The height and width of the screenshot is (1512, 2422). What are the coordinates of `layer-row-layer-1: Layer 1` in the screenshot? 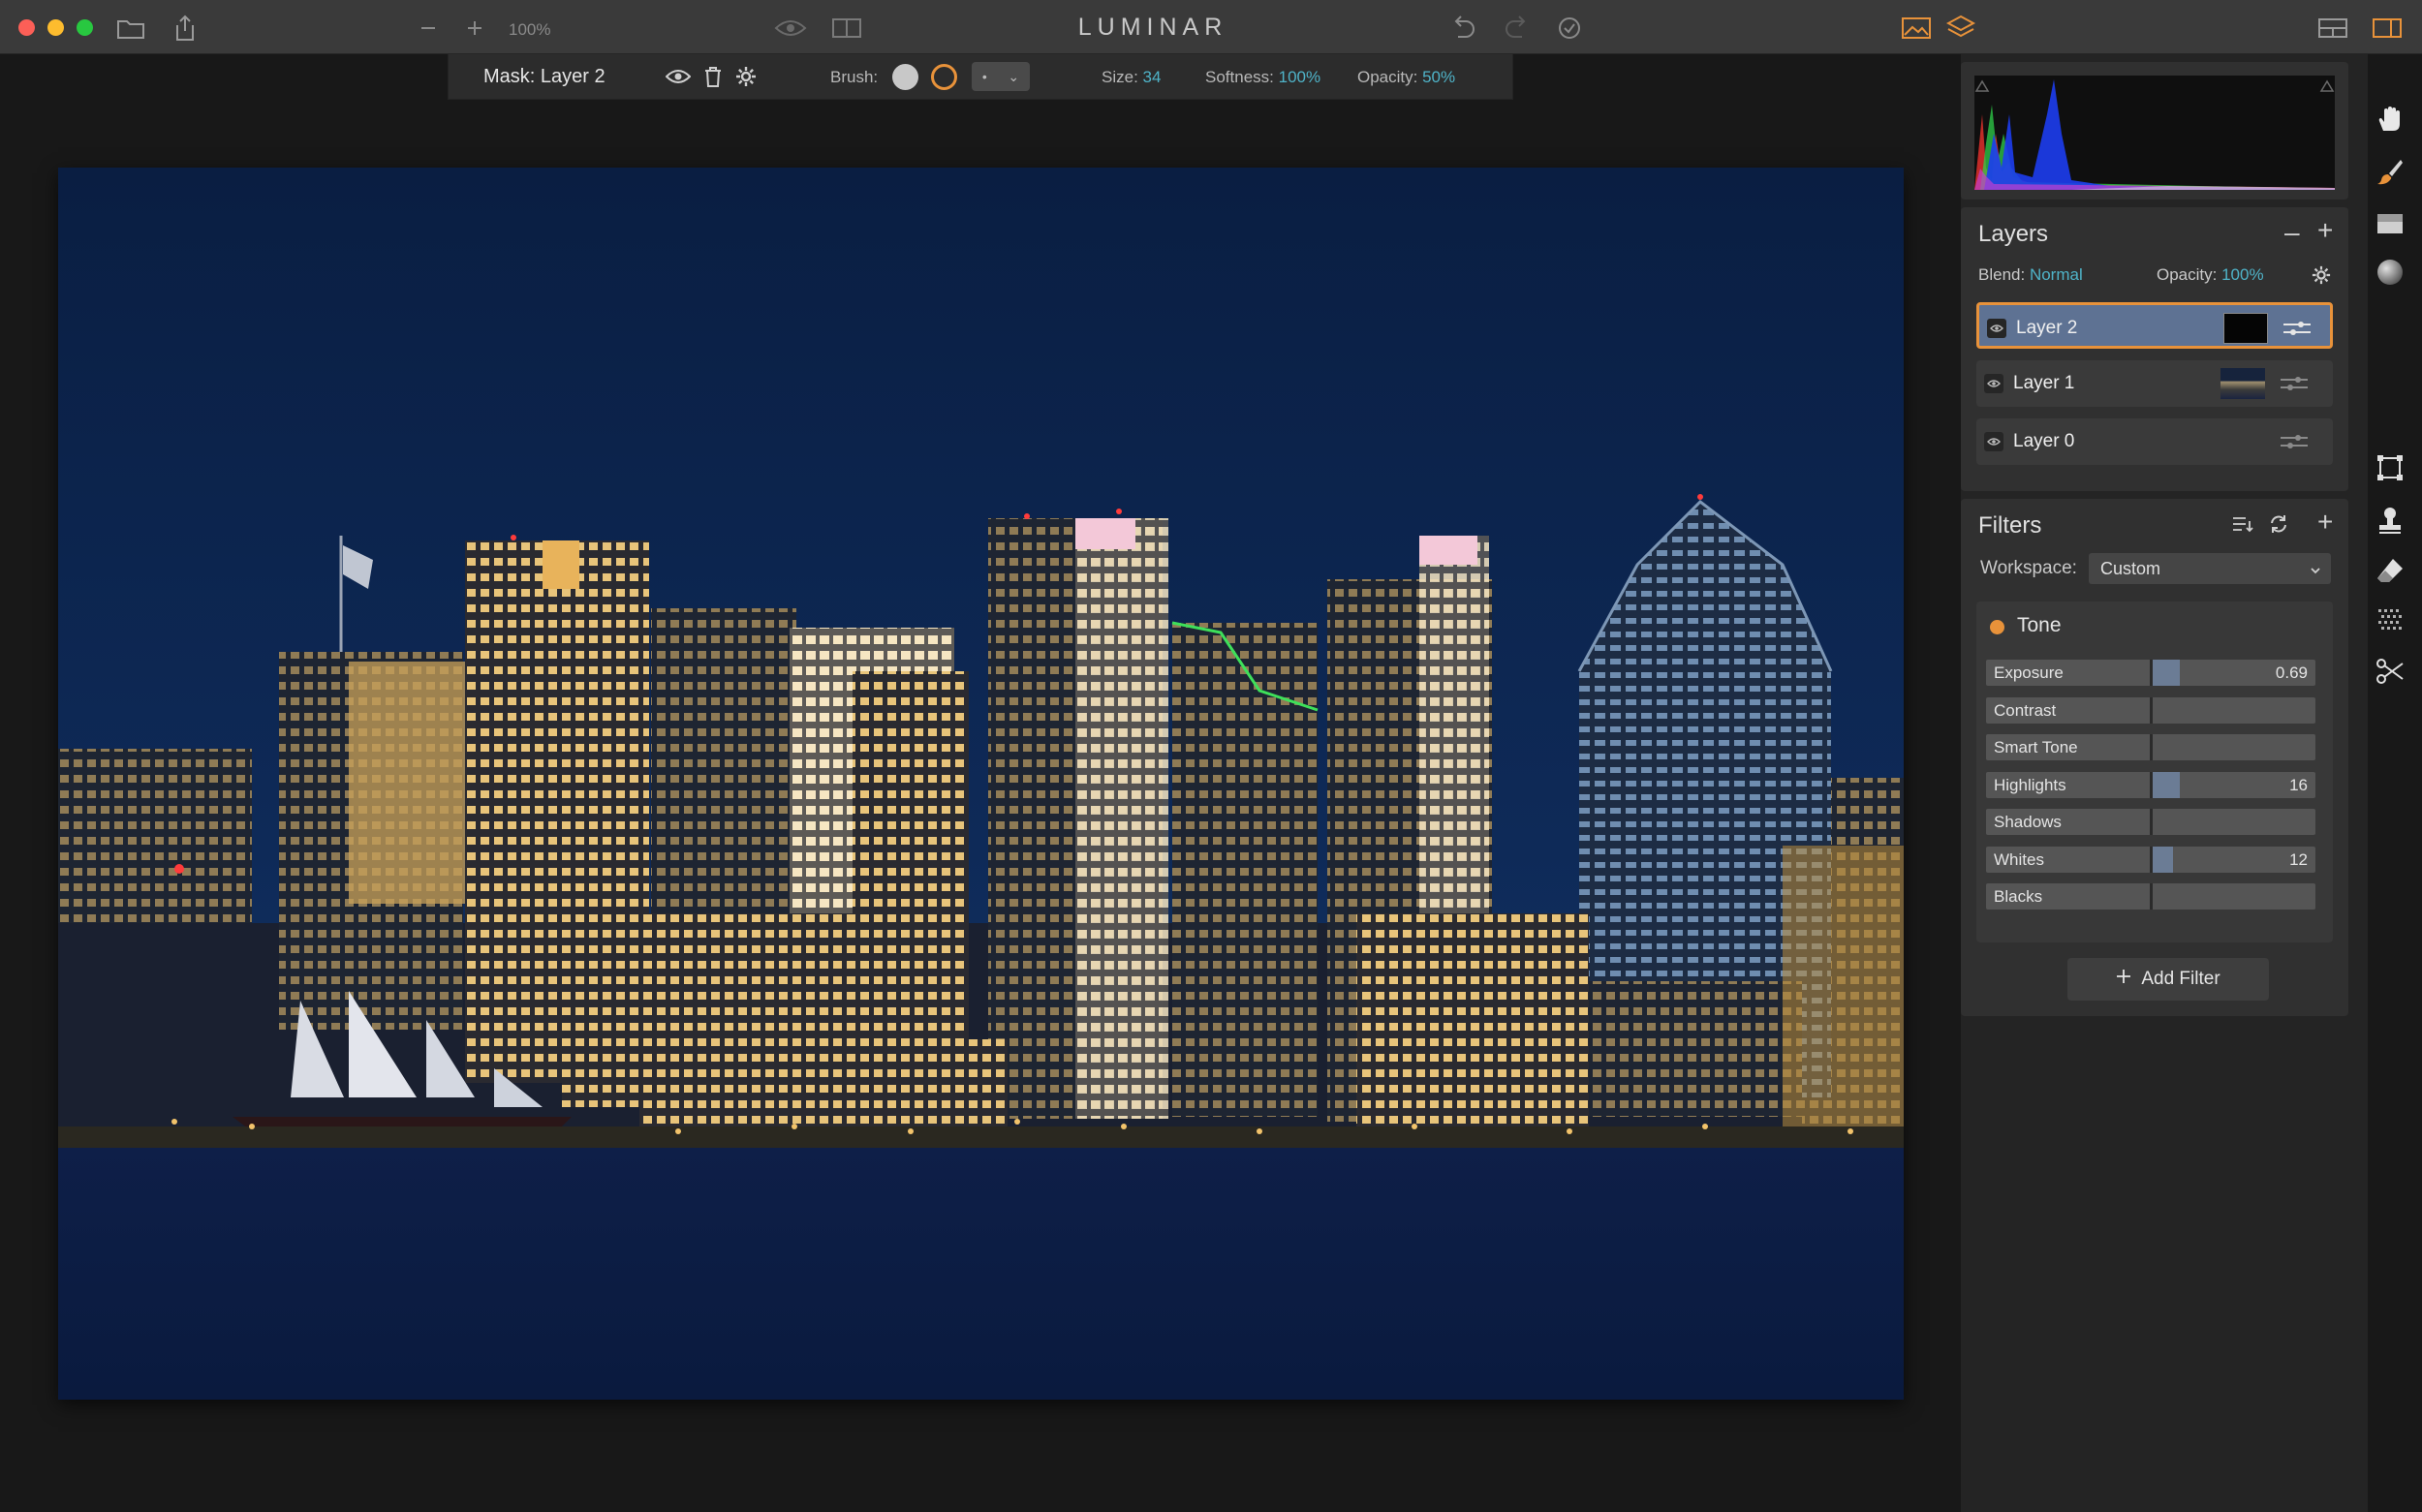 It's located at (2154, 384).